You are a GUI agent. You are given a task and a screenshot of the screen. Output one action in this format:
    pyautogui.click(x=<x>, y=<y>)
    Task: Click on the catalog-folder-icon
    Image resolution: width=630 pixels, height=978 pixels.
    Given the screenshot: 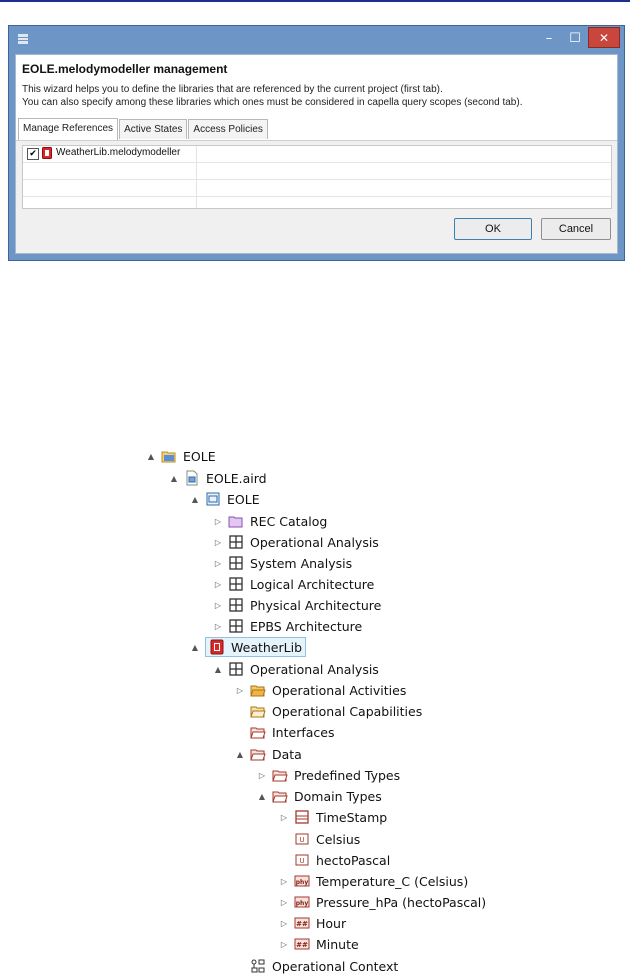 What is the action you would take?
    pyautogui.click(x=235, y=522)
    